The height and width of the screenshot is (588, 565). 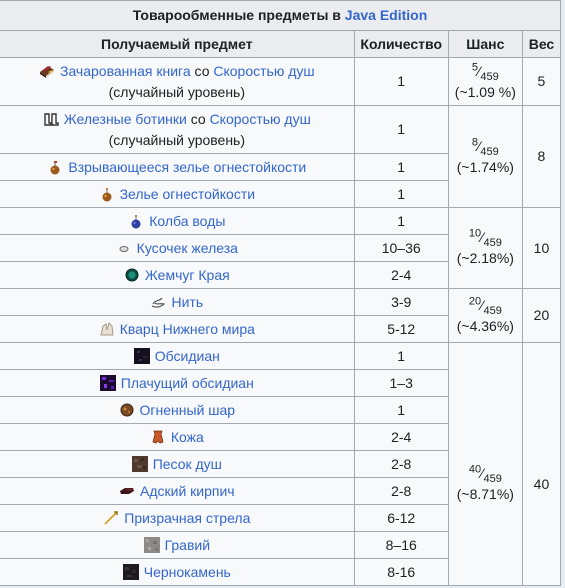 I want to click on item-link: Обсидиан, so click(x=187, y=356).